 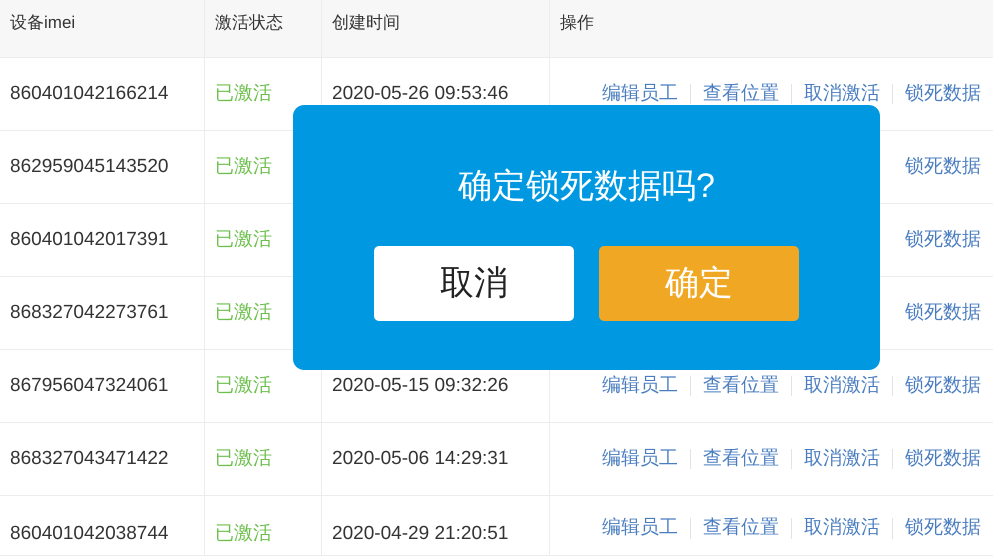 What do you see at coordinates (102, 526) in the screenshot?
I see `table-cell: 860401042038744` at bounding box center [102, 526].